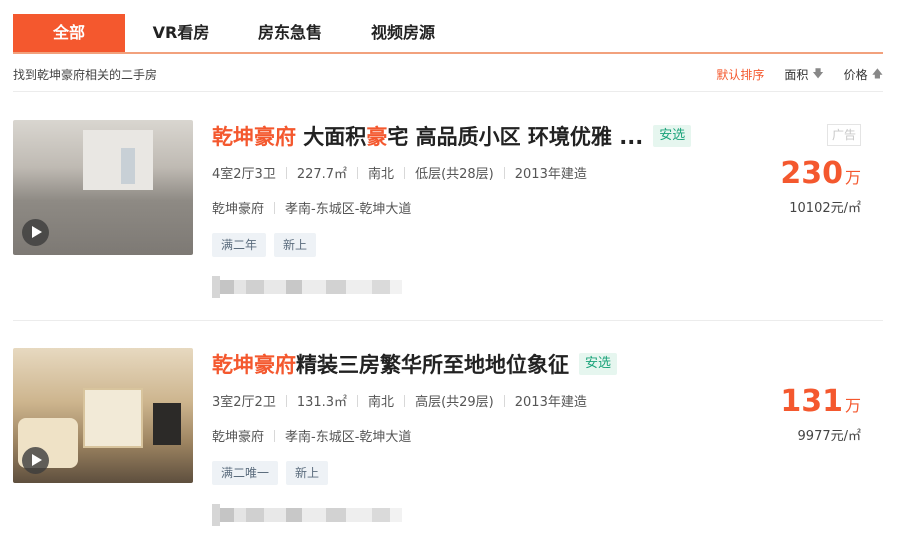 This screenshot has width=905, height=534. What do you see at coordinates (811, 401) in the screenshot?
I see `total-price-value: 131` at bounding box center [811, 401].